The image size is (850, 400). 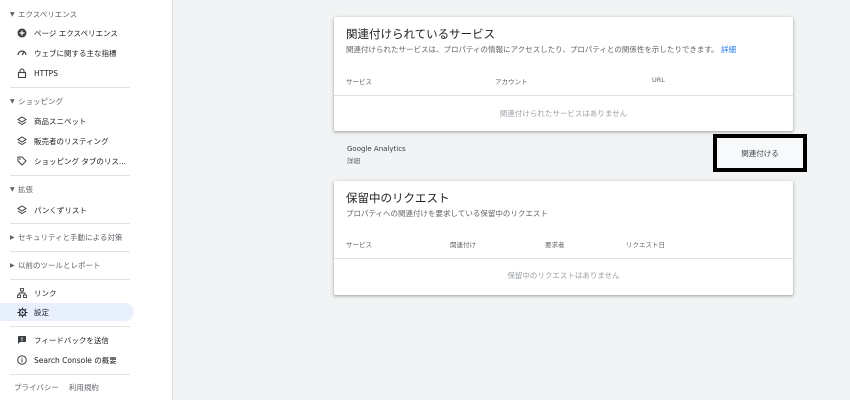 What do you see at coordinates (45, 293) in the screenshot?
I see `sidebar-item-label: リンク` at bounding box center [45, 293].